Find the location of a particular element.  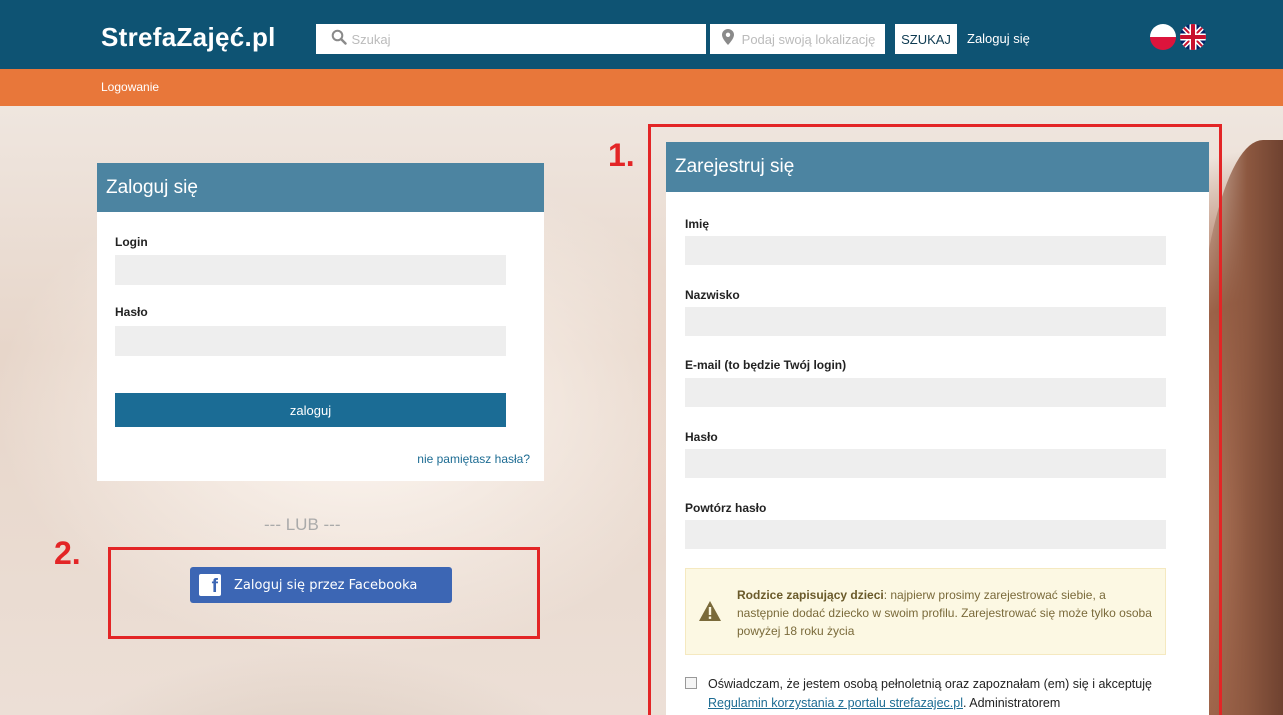

login-field is located at coordinates (310, 270).